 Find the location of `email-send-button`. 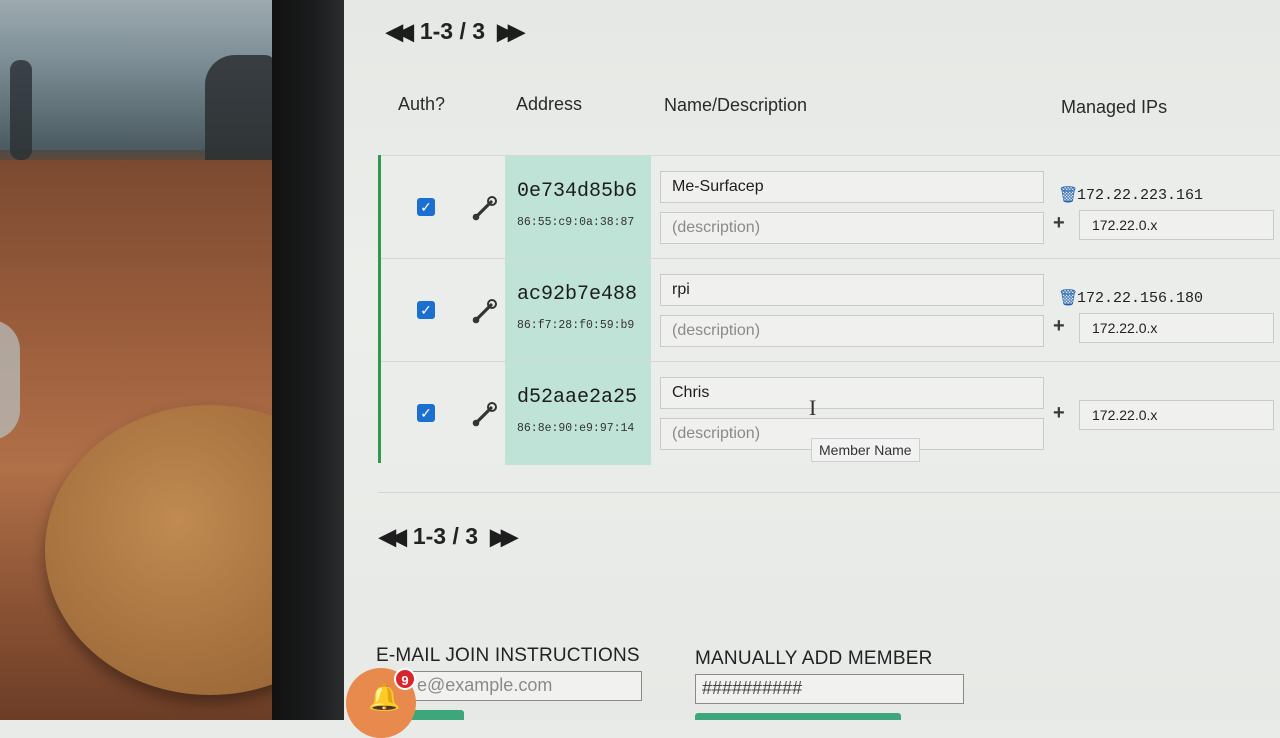

email-send-button is located at coordinates (437, 715).